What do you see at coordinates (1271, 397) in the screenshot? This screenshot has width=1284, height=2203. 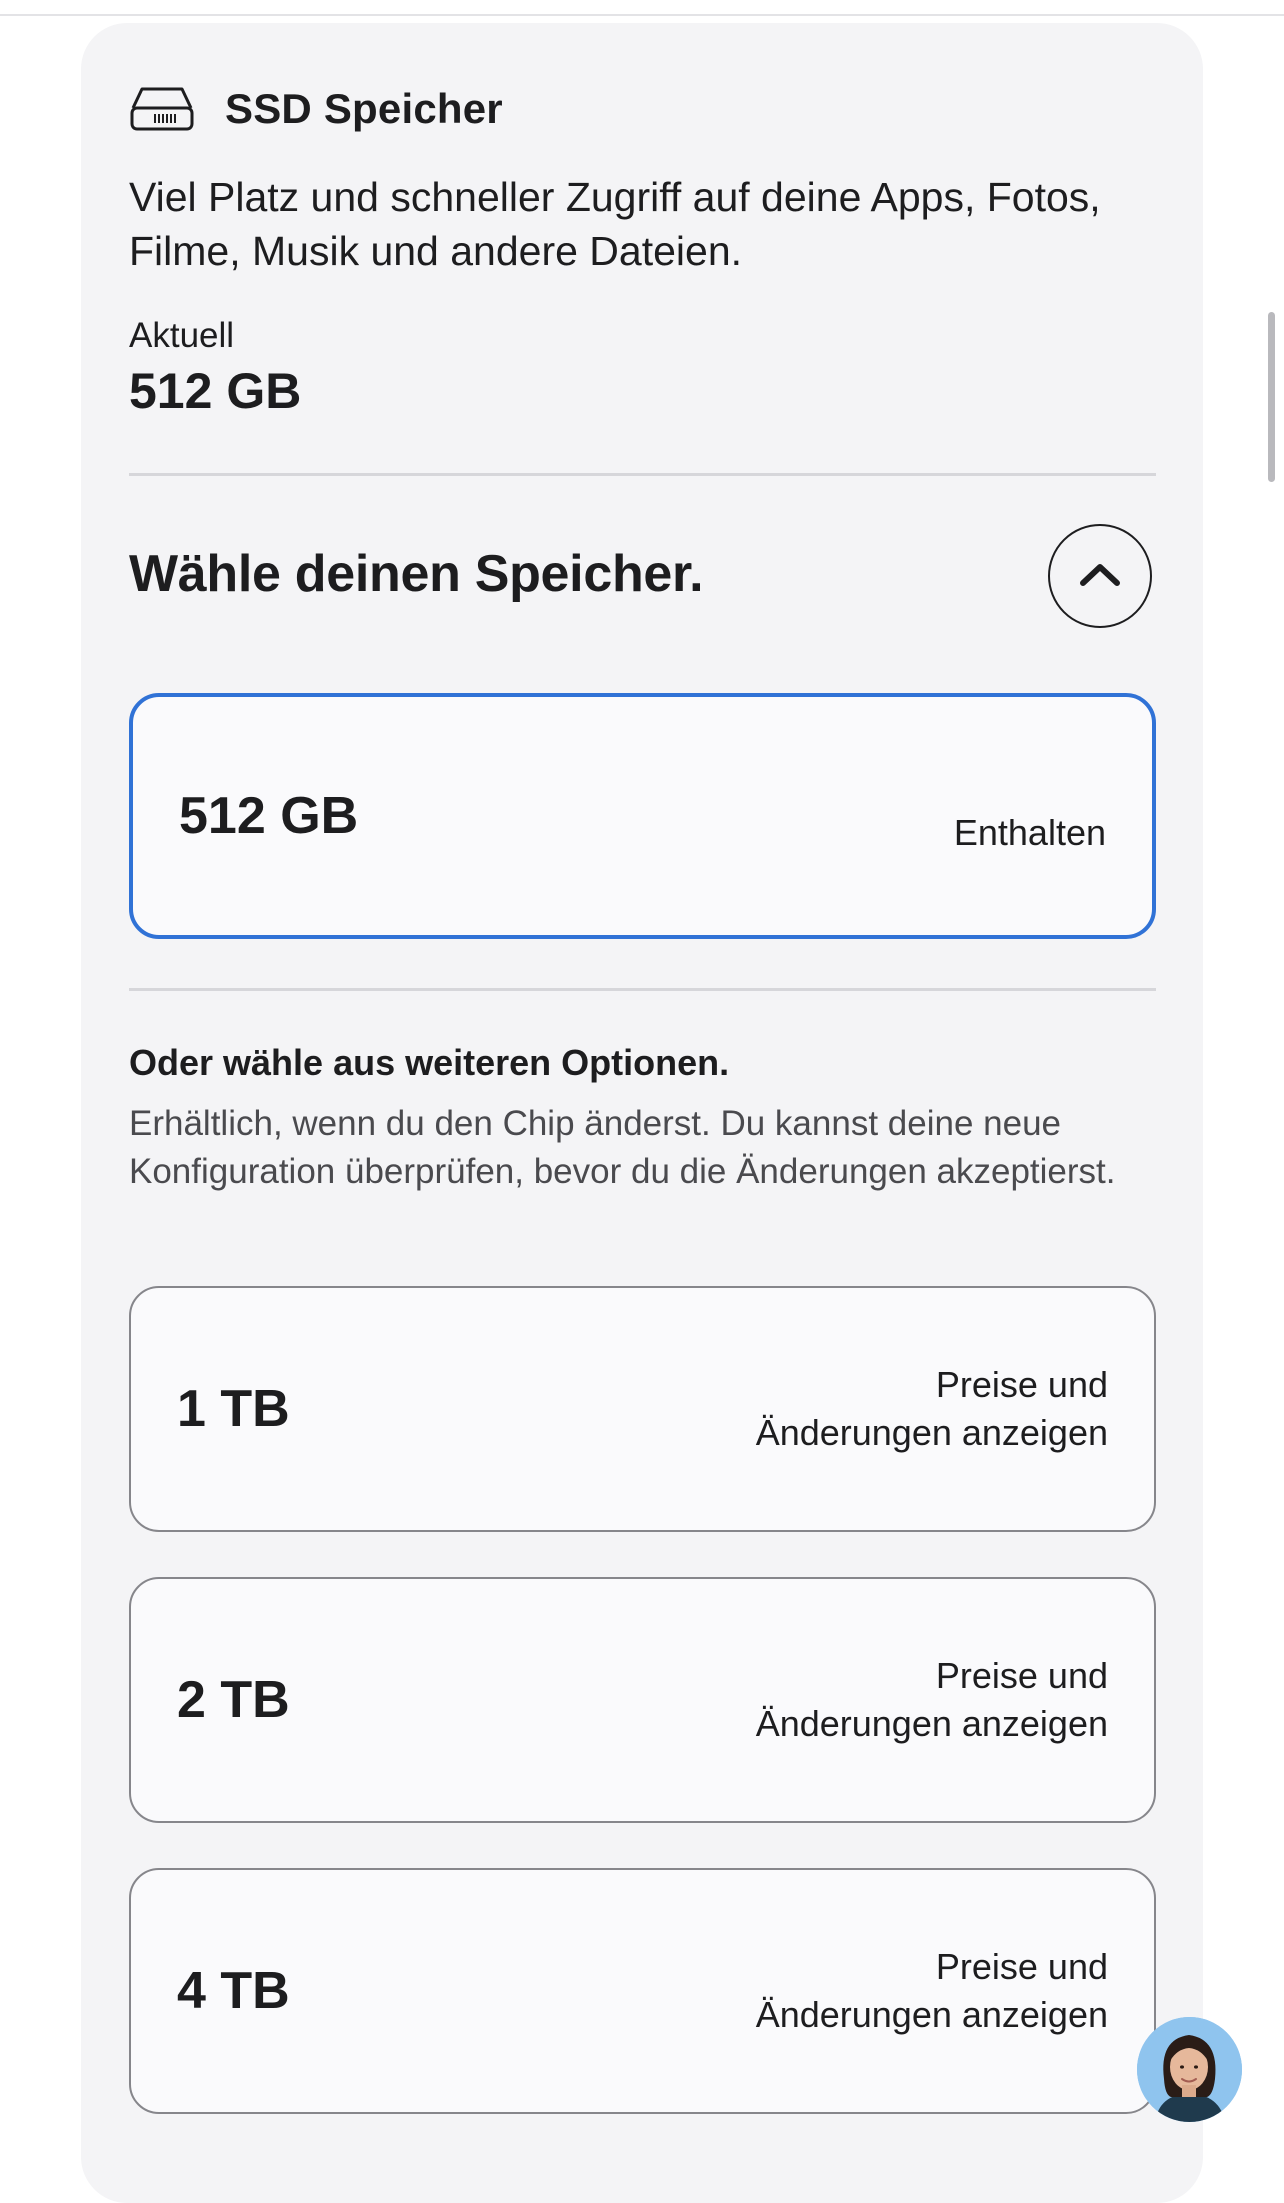 I see `scrollbar-thumb` at bounding box center [1271, 397].